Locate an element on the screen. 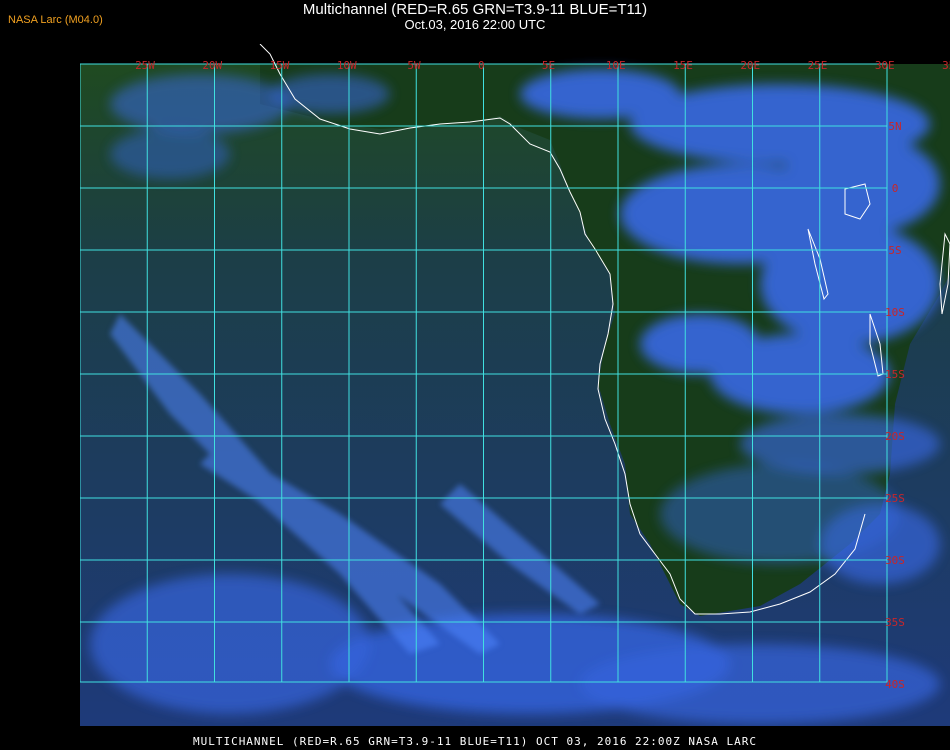 This screenshot has width=950, height=750. latitude-label: 5N is located at coordinates (894, 126).